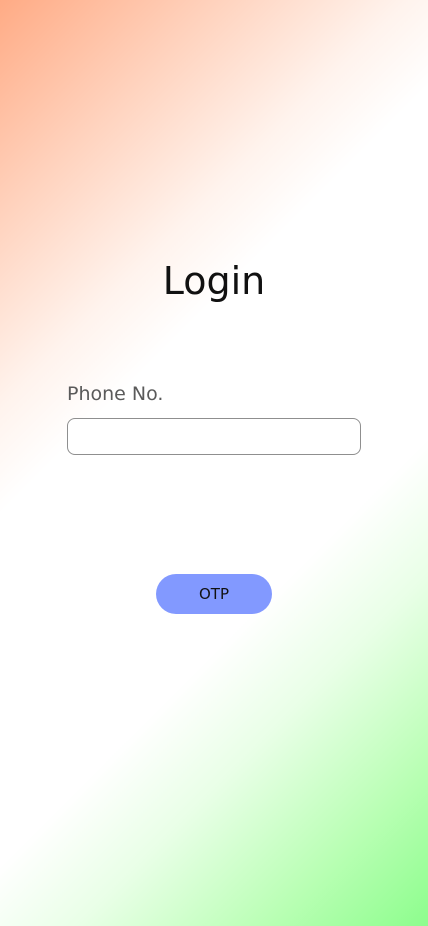 The image size is (428, 926). Describe the element at coordinates (214, 594) in the screenshot. I see `otp-button: OTP` at that location.